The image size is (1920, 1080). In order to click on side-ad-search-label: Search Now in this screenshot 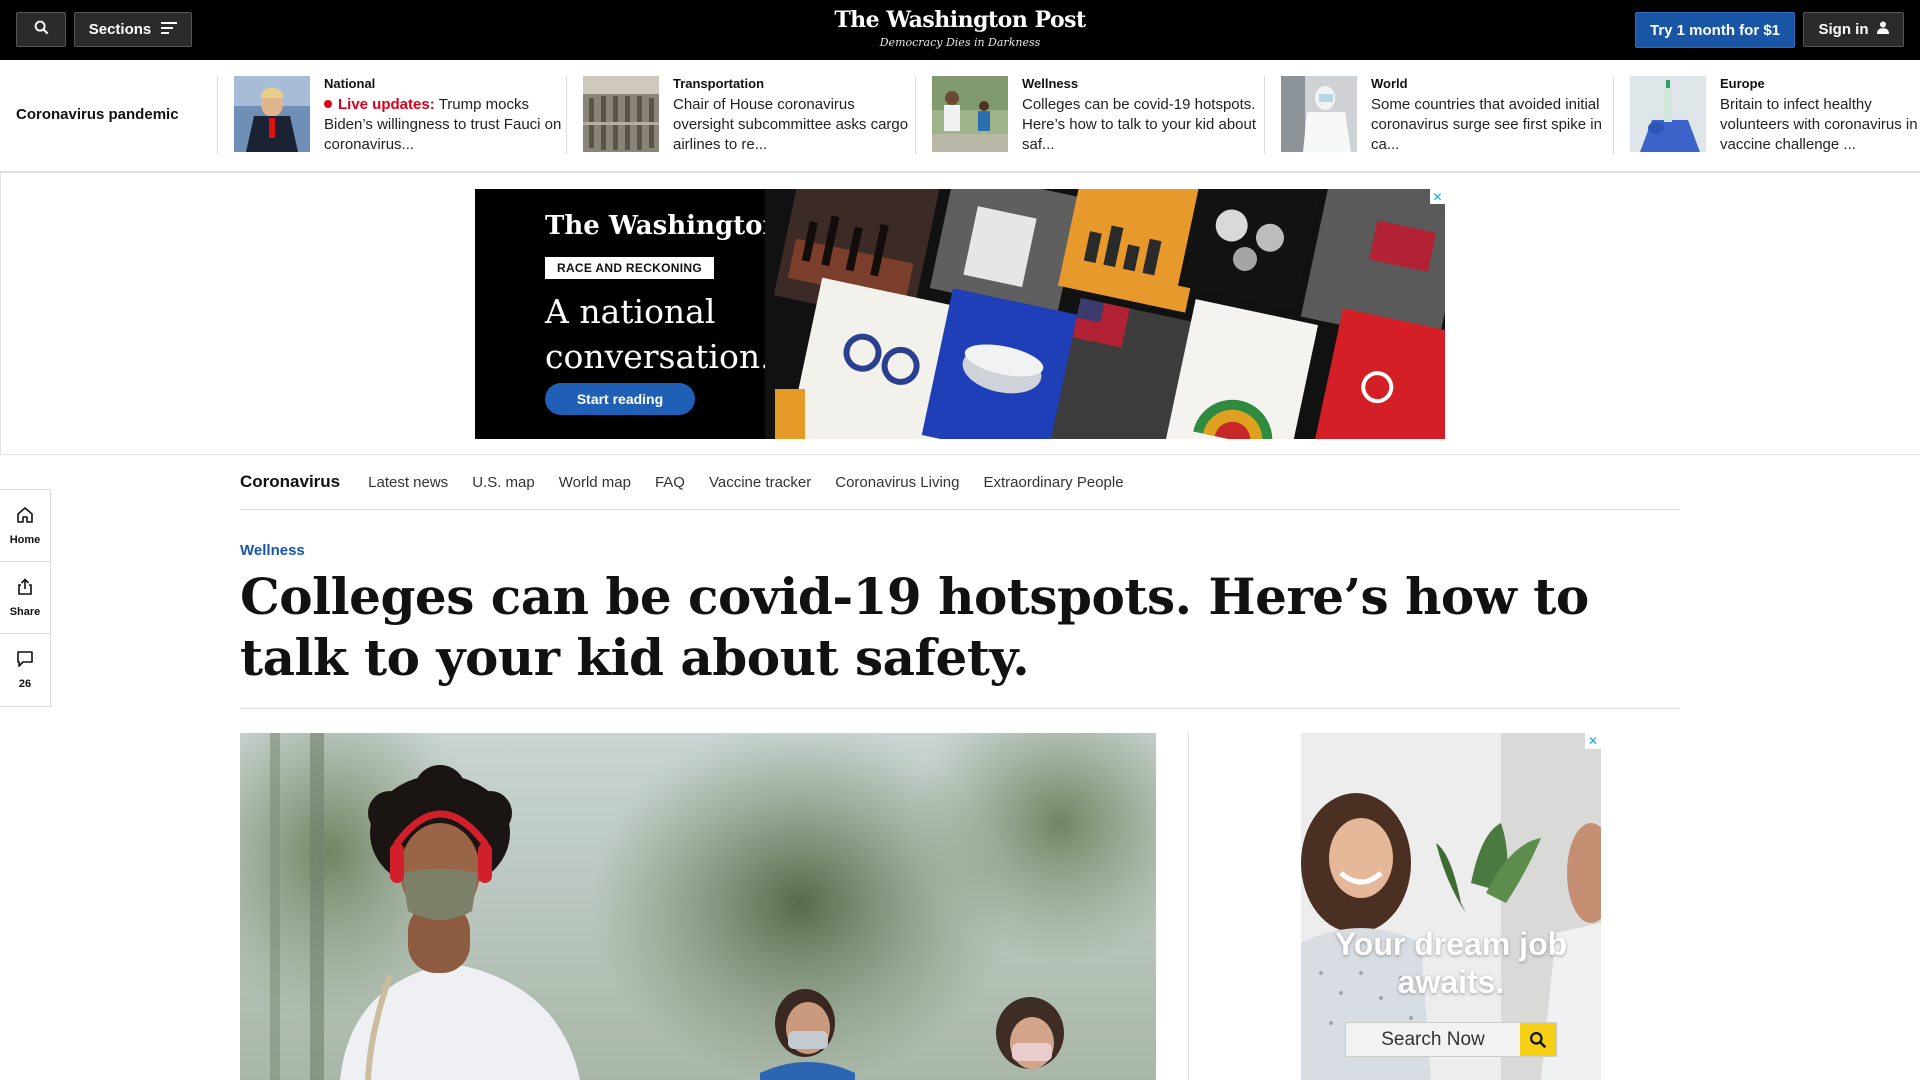, I will do `click(1433, 1039)`.